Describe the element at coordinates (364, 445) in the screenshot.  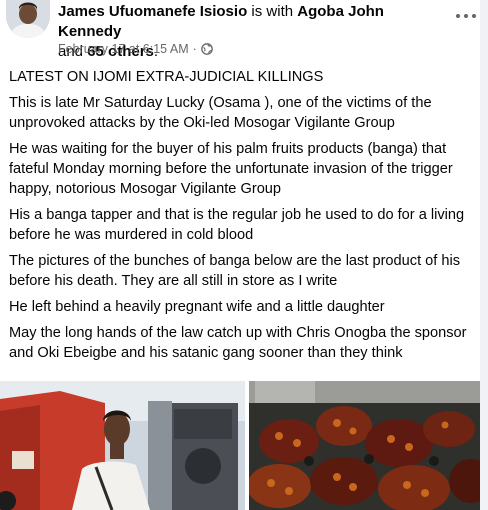
I see `photo-palm-fruits` at that location.